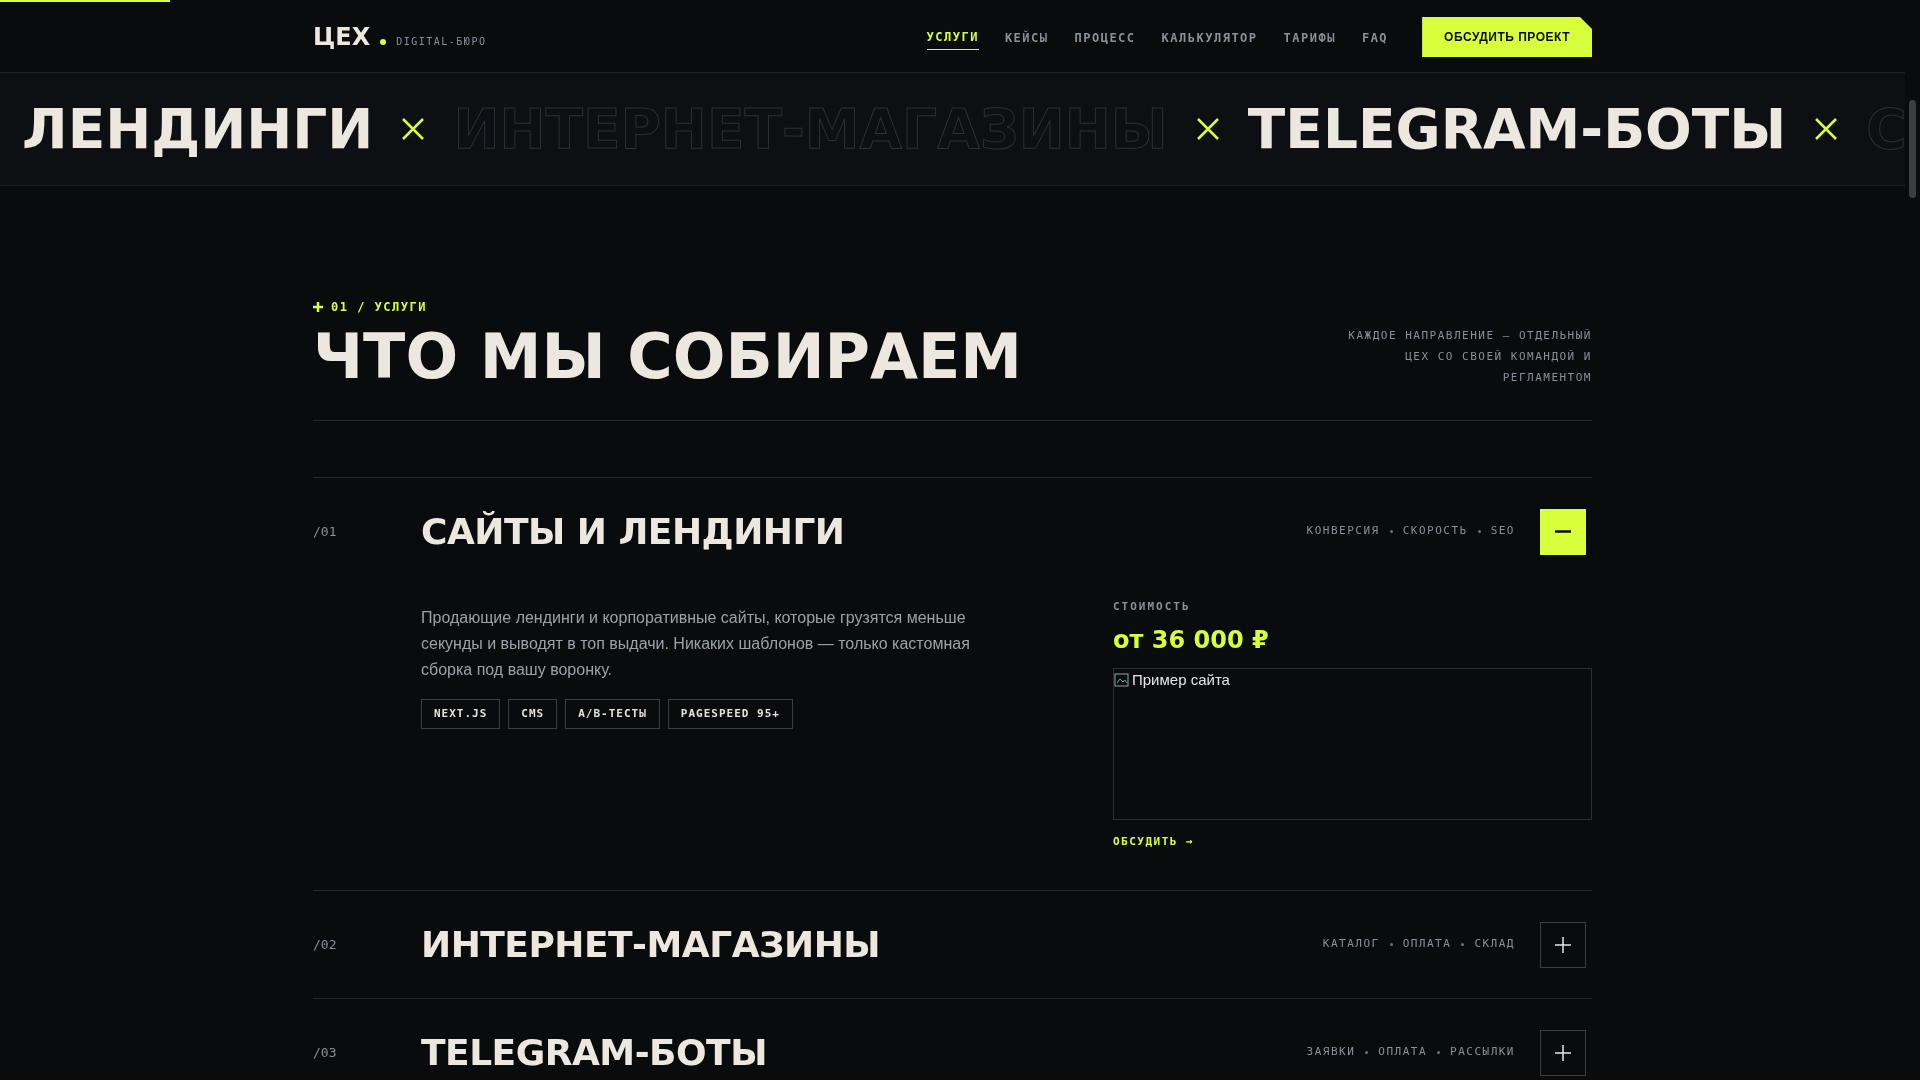  What do you see at coordinates (1026, 37) in the screenshot?
I see `nav-link: КЕЙСЫ` at bounding box center [1026, 37].